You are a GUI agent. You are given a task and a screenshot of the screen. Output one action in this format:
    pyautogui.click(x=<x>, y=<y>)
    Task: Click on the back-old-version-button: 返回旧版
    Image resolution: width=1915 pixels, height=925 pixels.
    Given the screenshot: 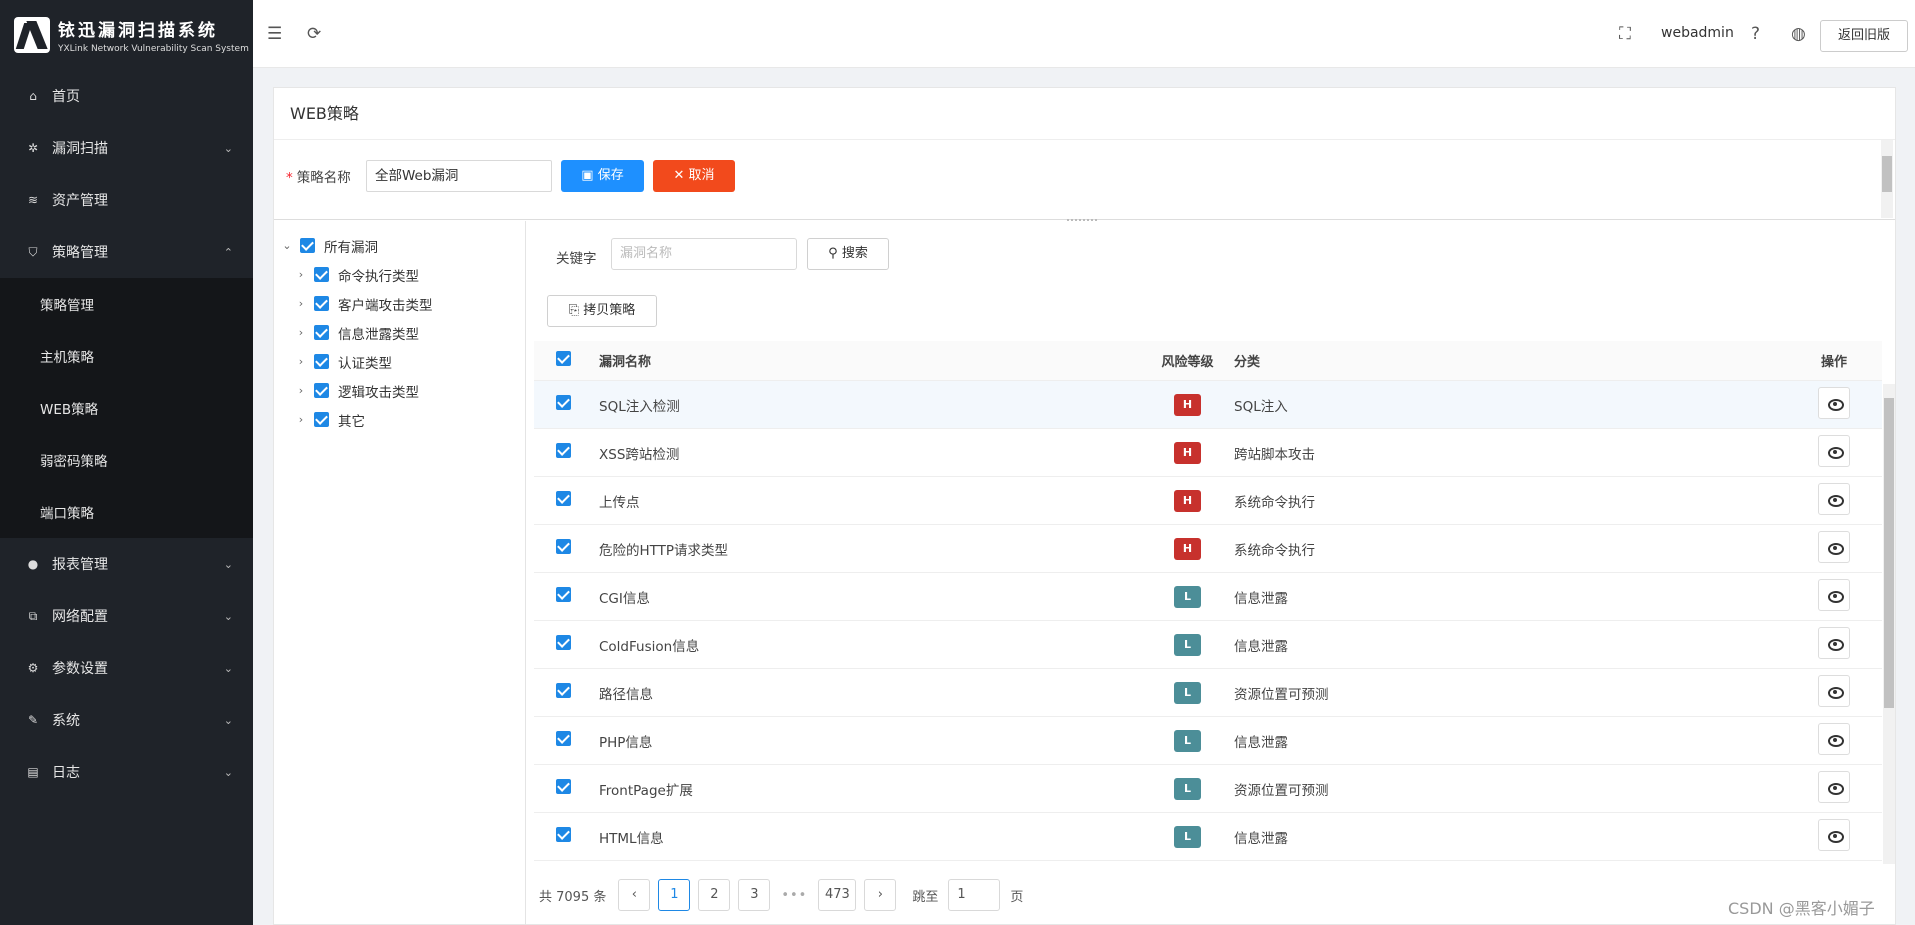 What is the action you would take?
    pyautogui.click(x=1864, y=36)
    